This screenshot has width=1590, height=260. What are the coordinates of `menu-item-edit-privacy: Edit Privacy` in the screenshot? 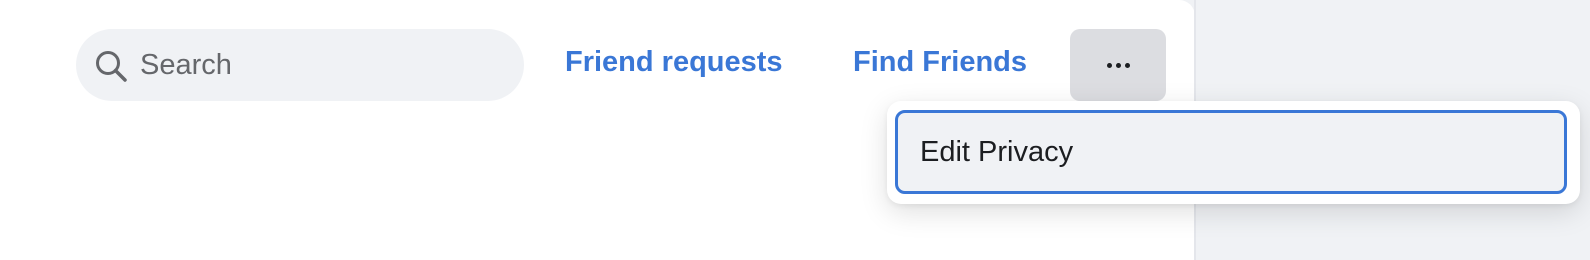 It's located at (1231, 152).